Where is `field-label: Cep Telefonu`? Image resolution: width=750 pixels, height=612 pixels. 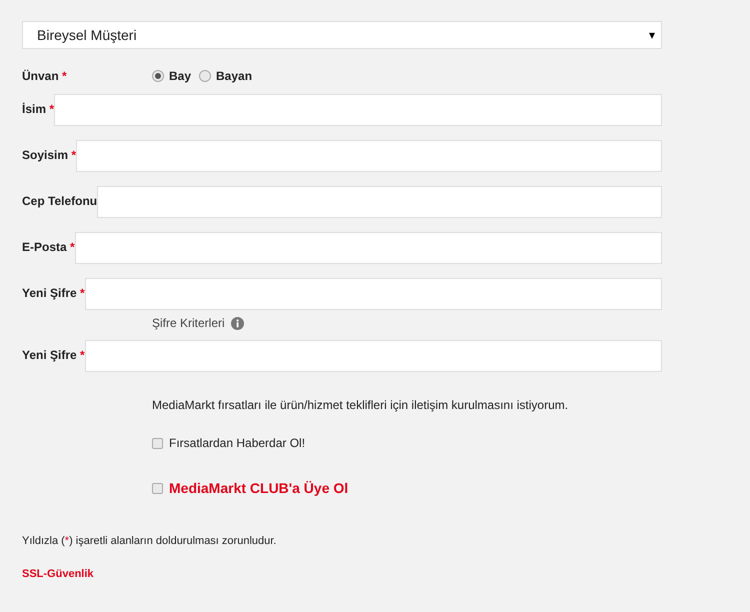
field-label: Cep Telefonu is located at coordinates (60, 201).